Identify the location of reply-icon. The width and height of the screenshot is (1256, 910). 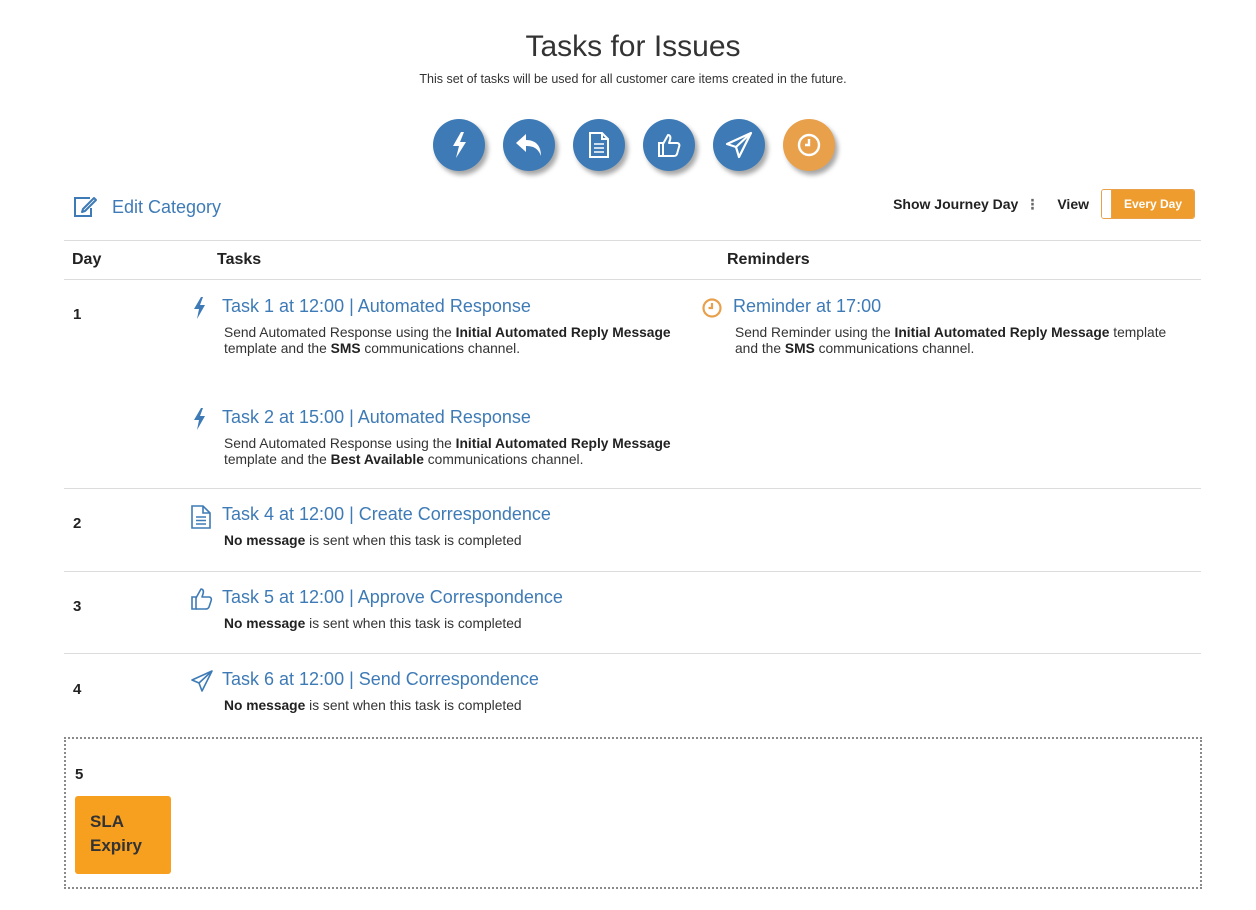
(528, 145).